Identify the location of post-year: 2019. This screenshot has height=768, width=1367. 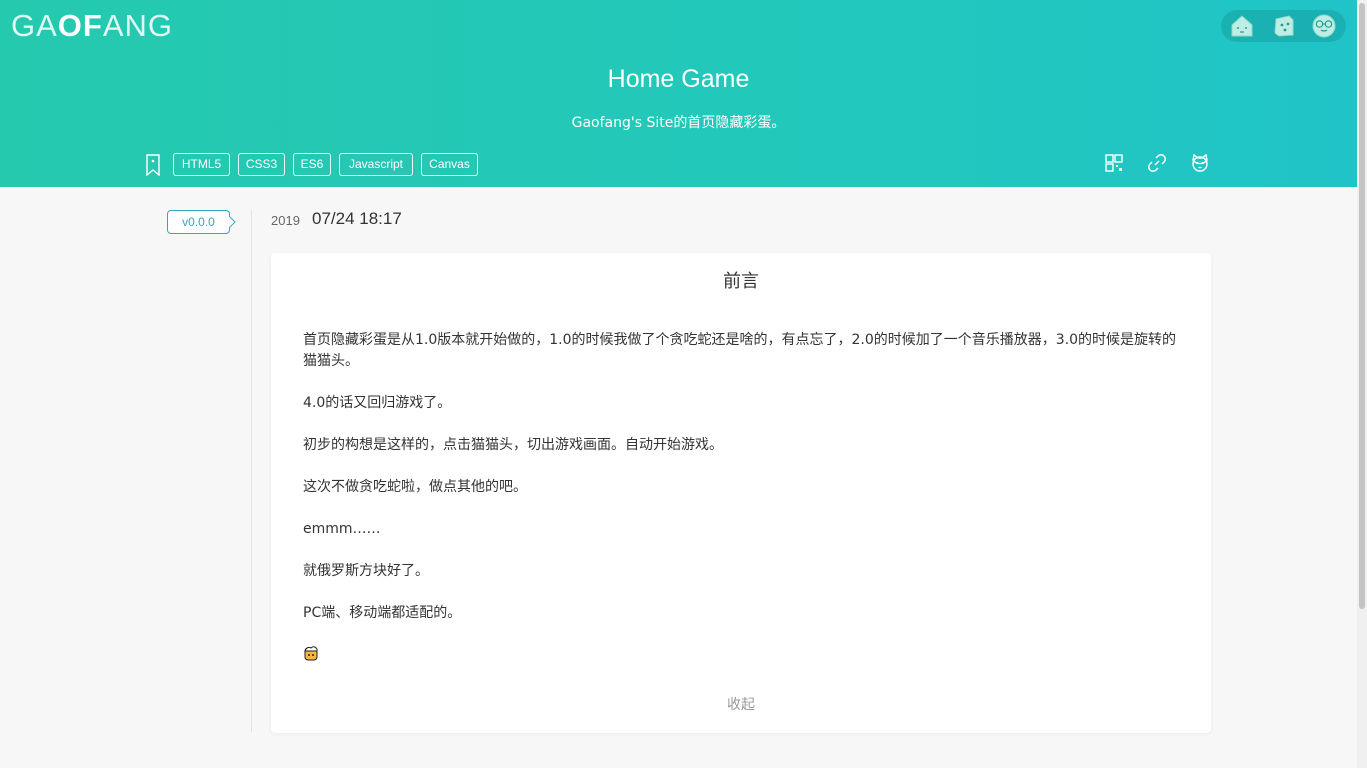
(285, 220).